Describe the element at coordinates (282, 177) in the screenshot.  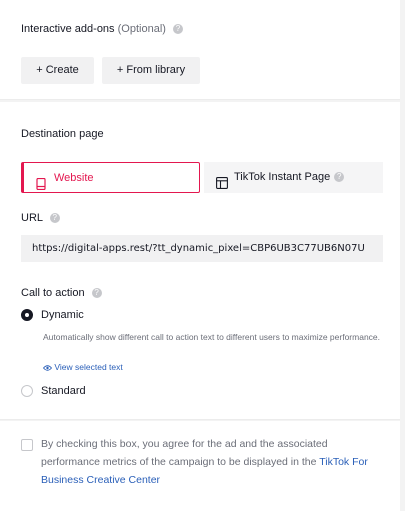
I see `instant-page-label: TikTok Instant Page` at that location.